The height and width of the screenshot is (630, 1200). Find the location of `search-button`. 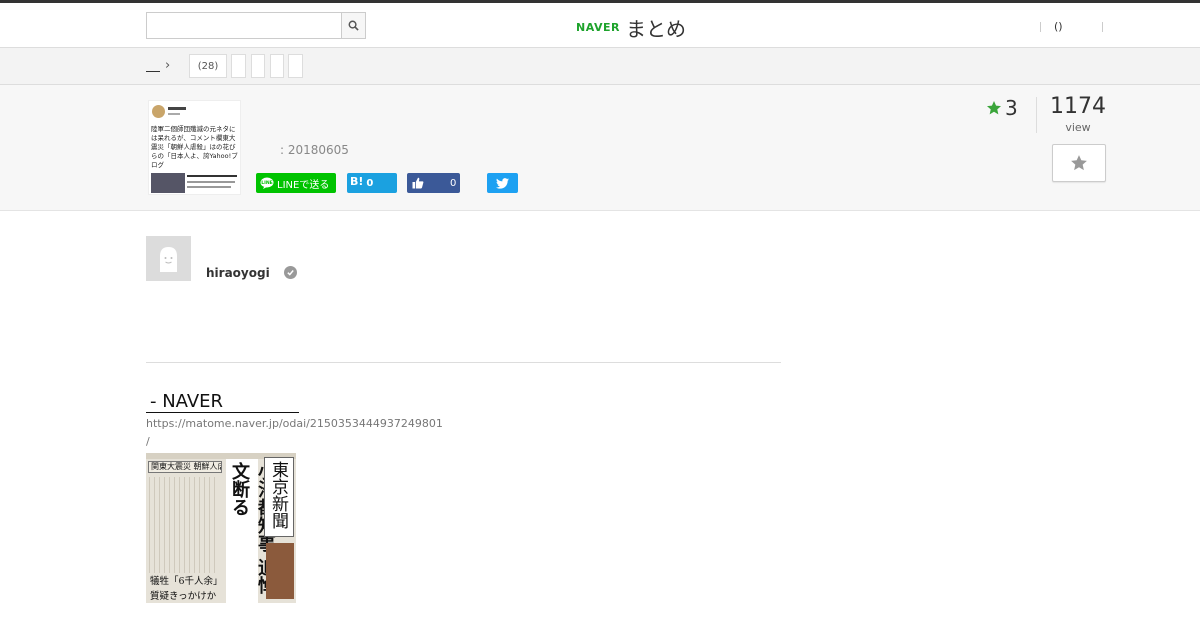

search-button is located at coordinates (353, 25).